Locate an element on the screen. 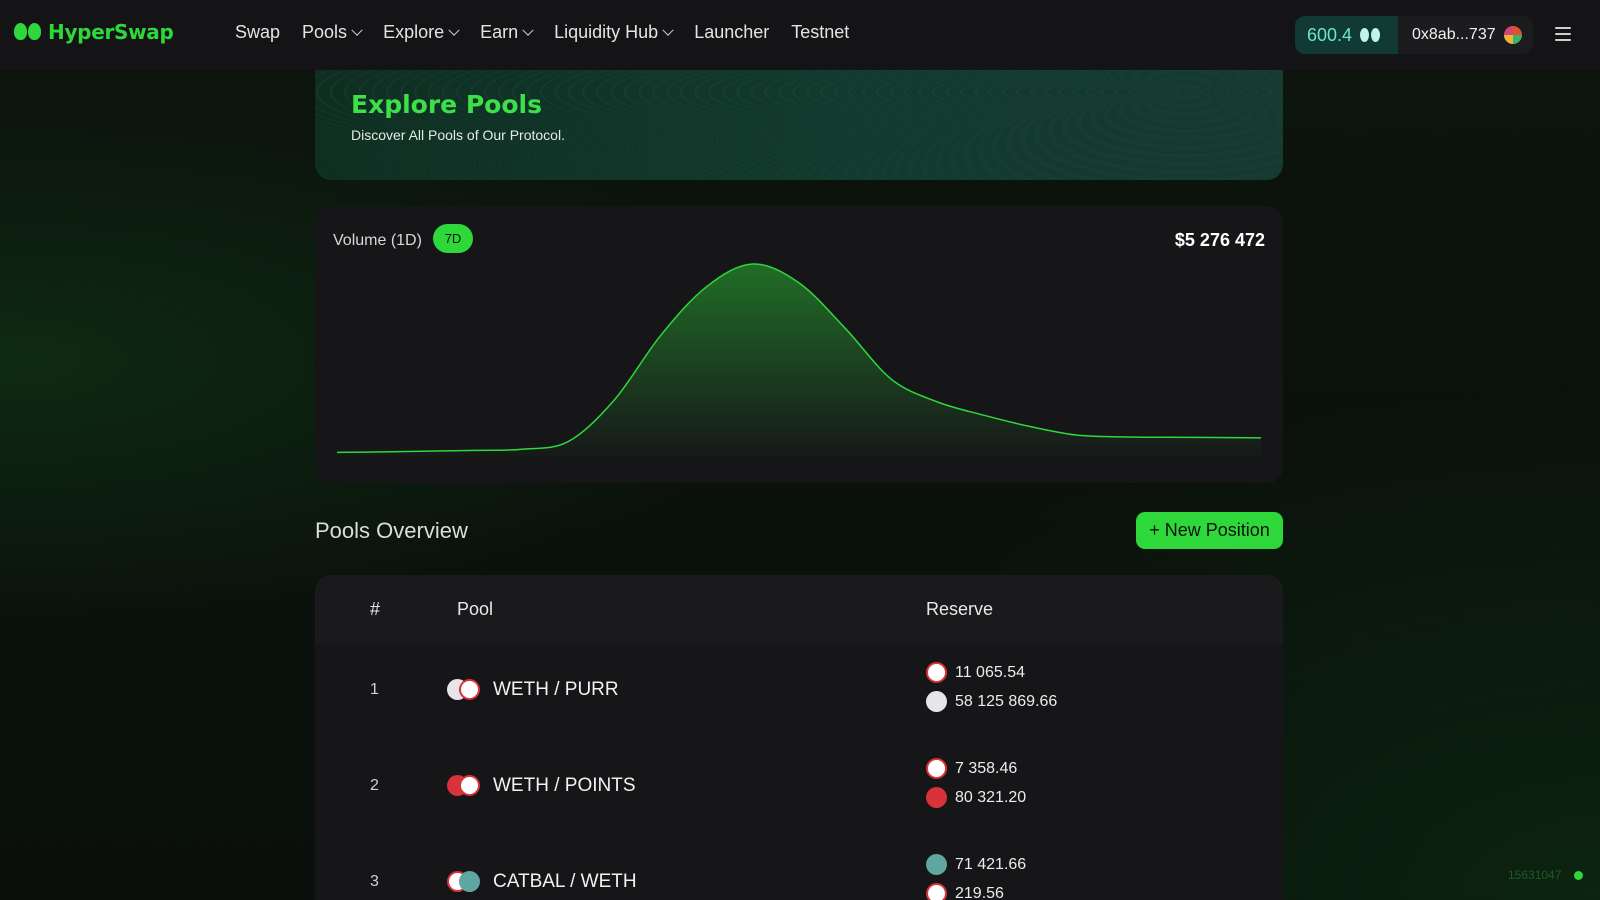  hamburger-menu-icon is located at coordinates (1563, 34).